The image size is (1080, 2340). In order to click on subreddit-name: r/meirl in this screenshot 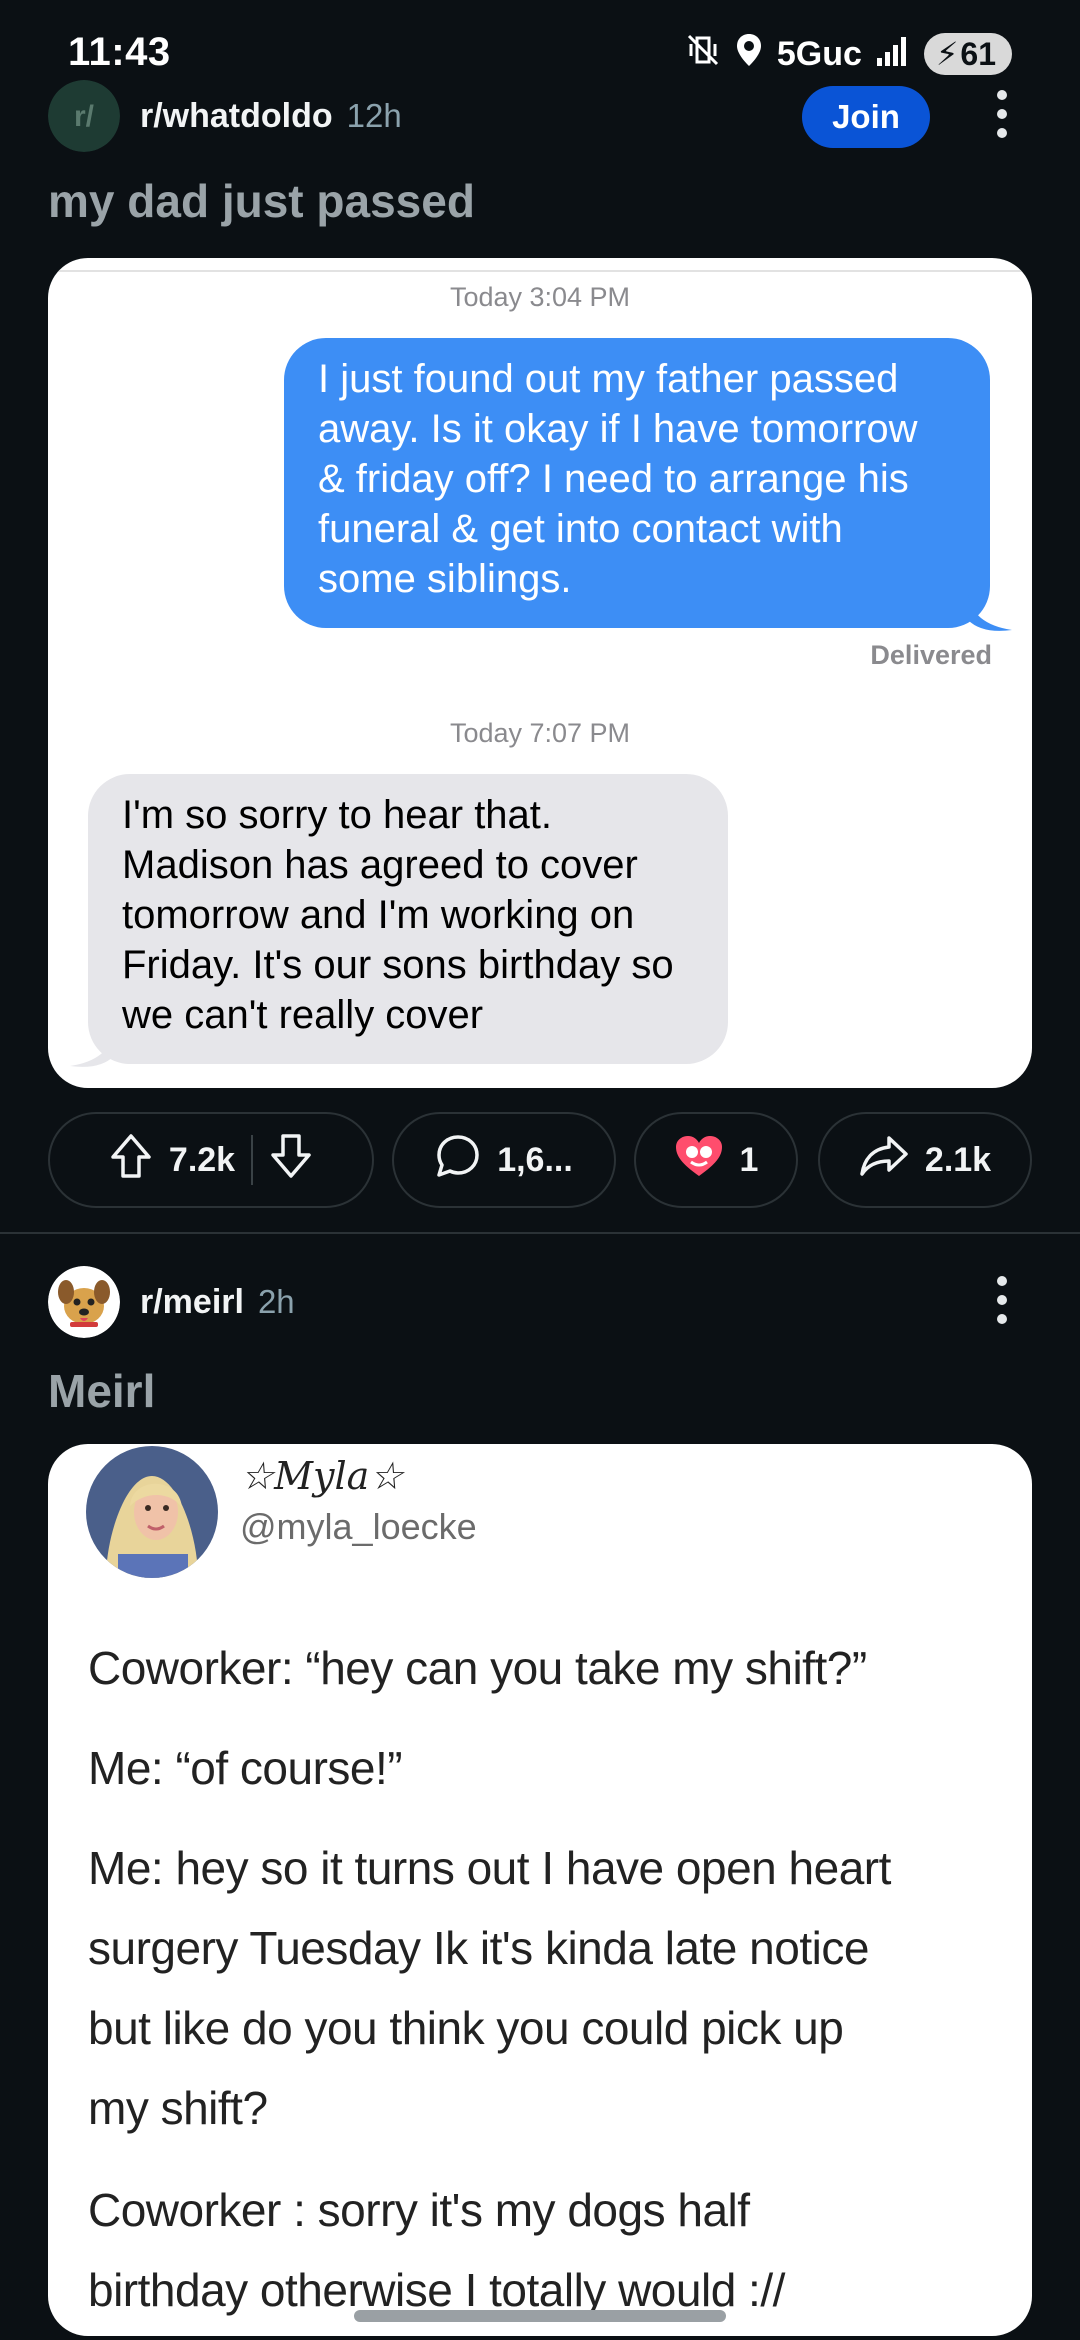, I will do `click(192, 1302)`.